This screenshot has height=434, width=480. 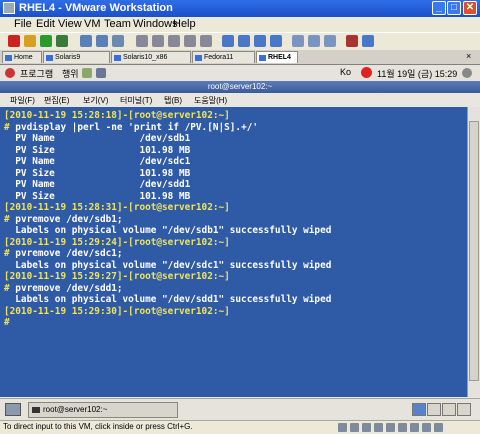 I want to click on term-menu-file: 파일(F), so click(x=22, y=100).